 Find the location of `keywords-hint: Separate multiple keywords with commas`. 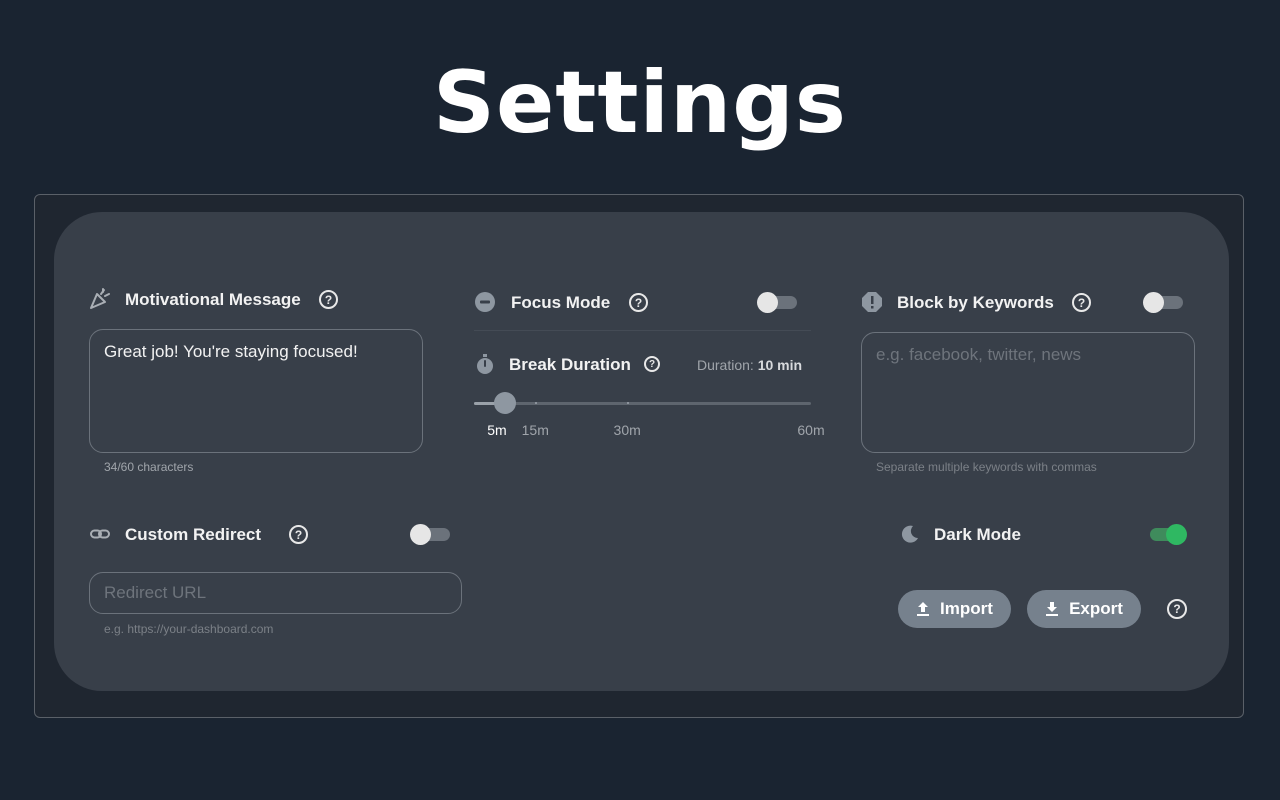

keywords-hint: Separate multiple keywords with commas is located at coordinates (986, 467).